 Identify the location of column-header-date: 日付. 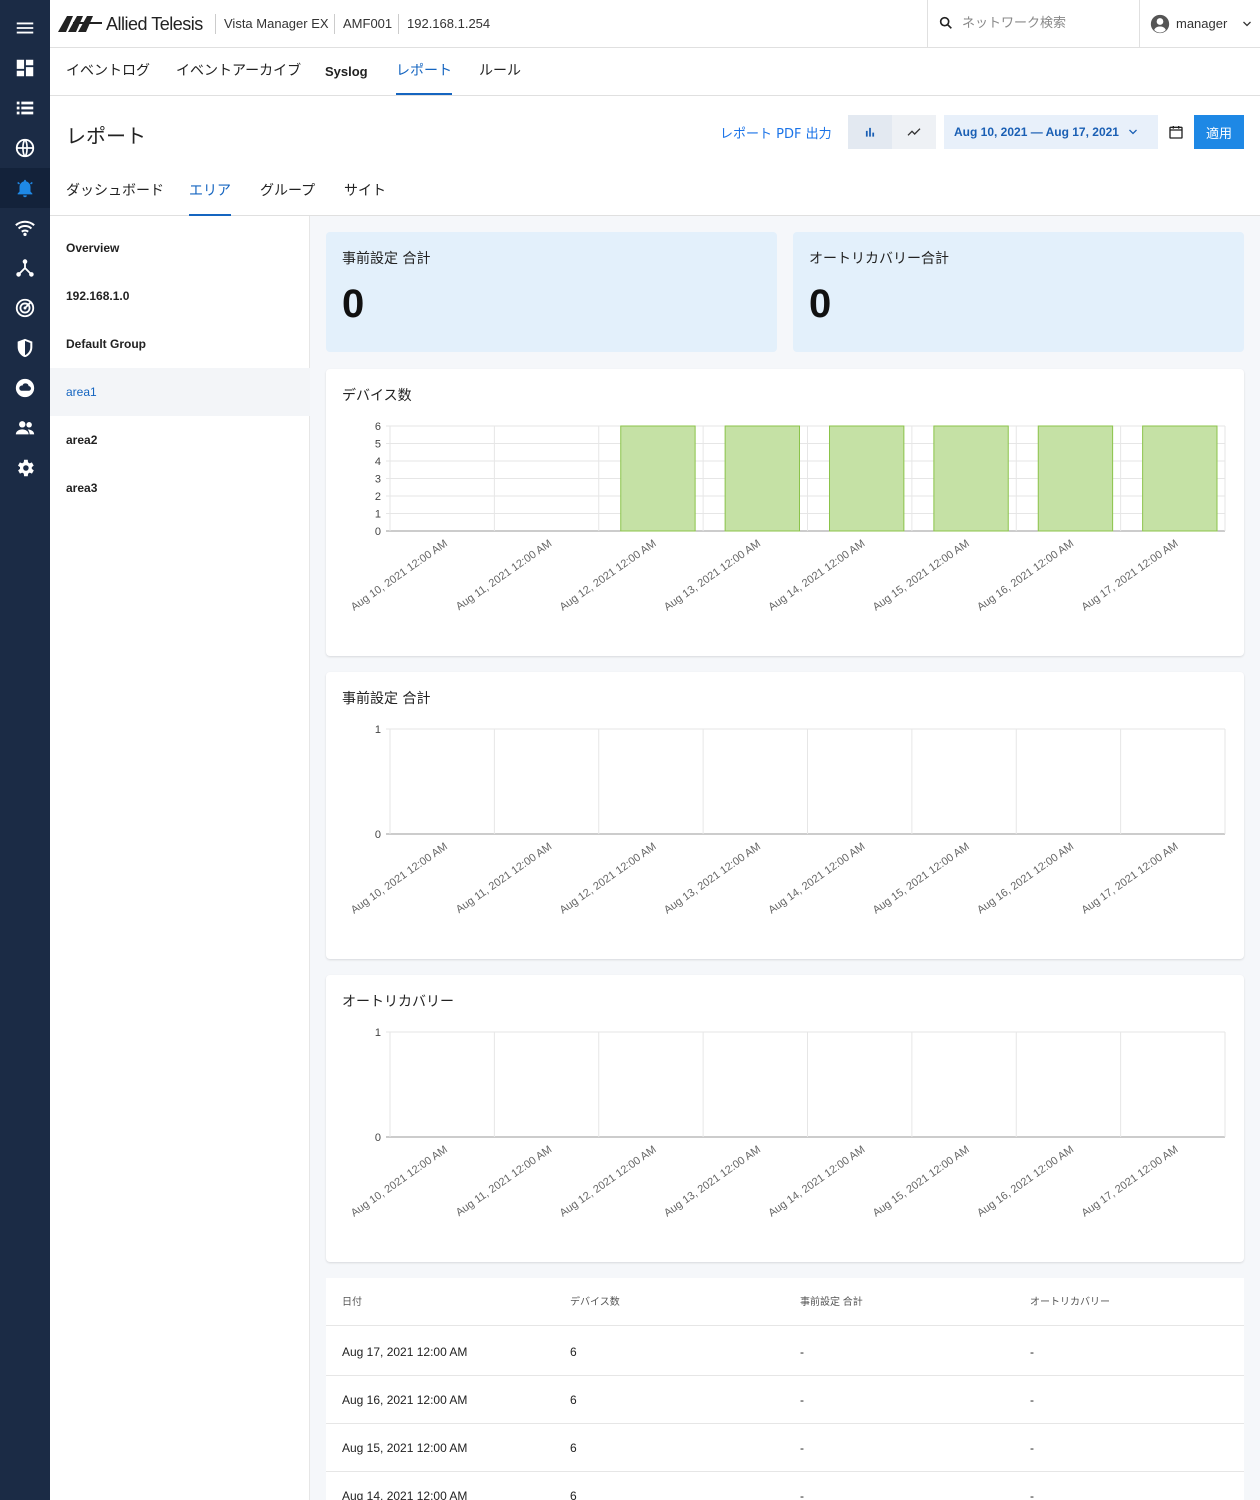
(352, 1302).